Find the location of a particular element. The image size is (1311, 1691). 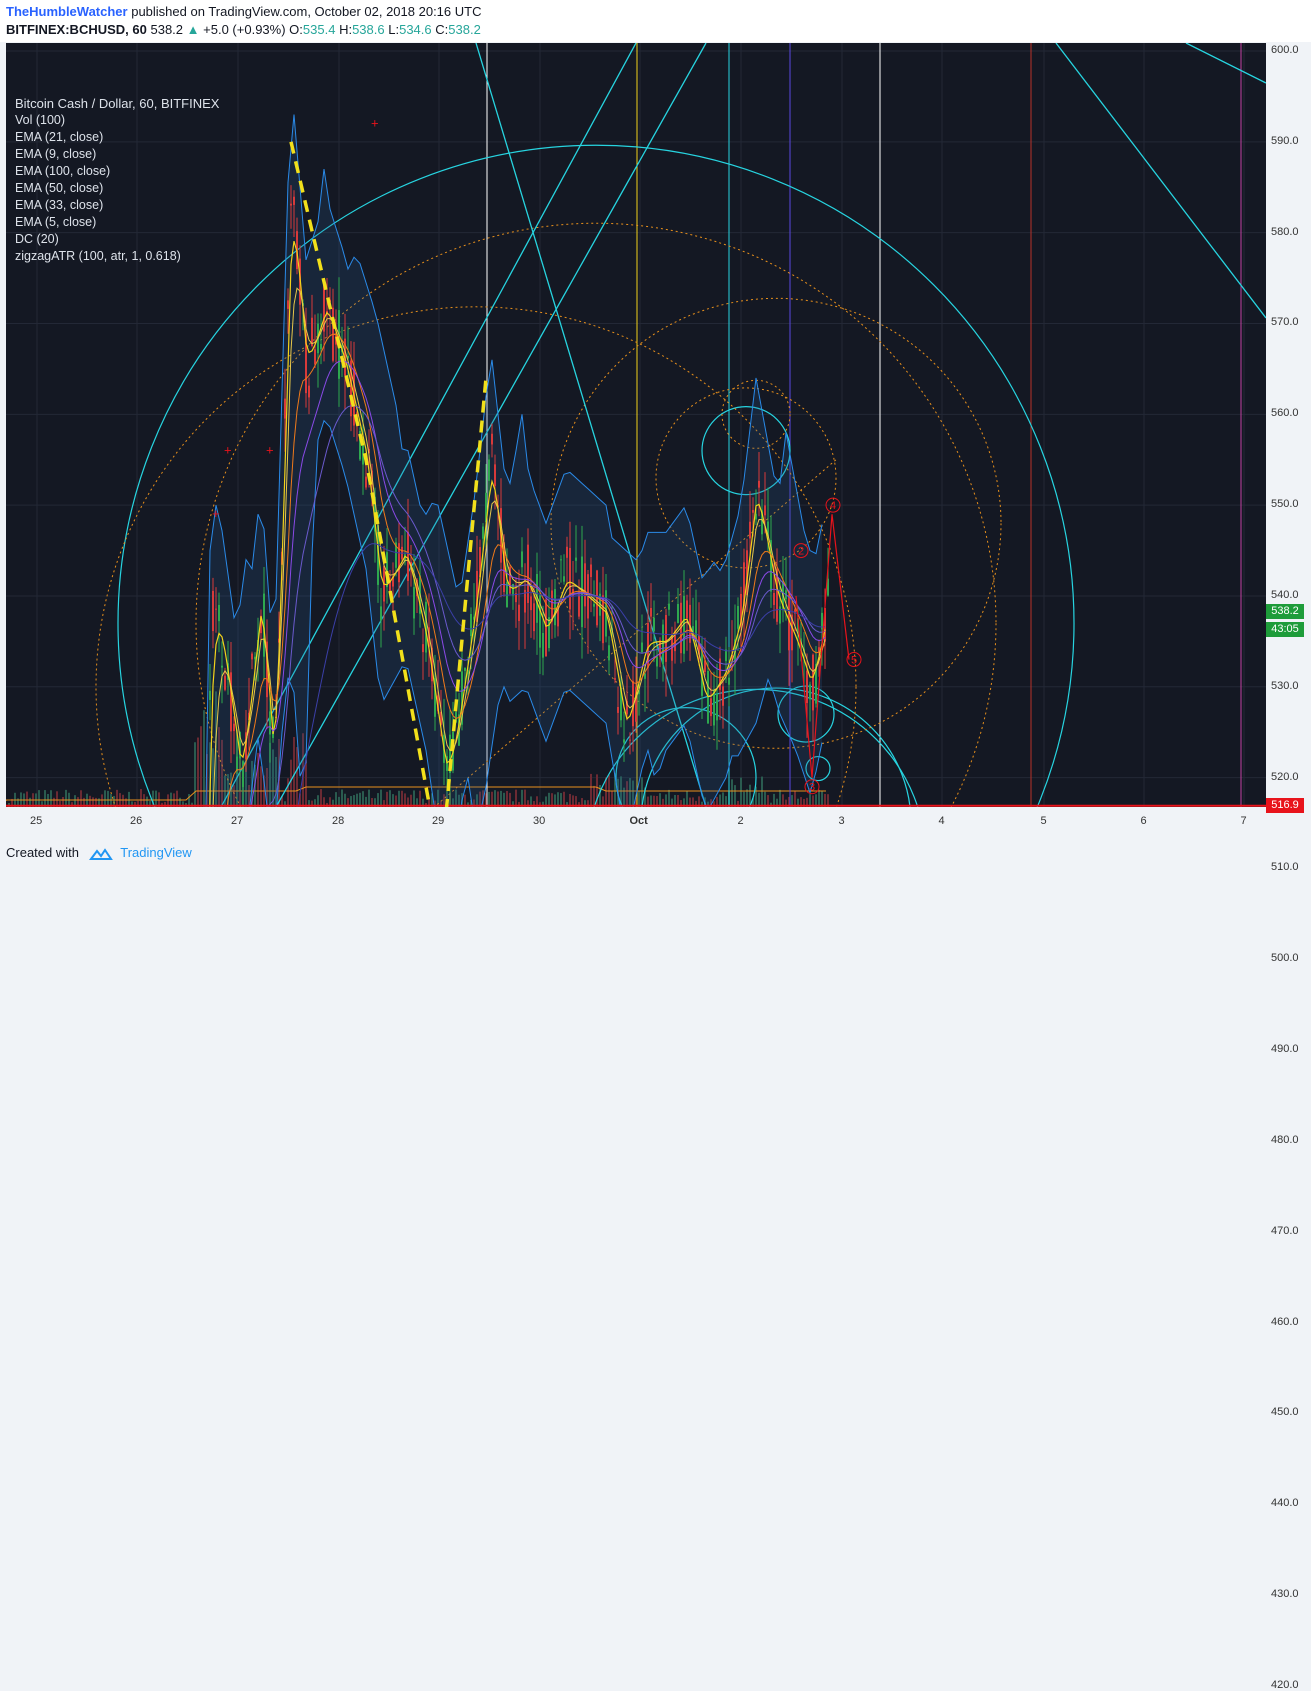

legend-indicator: EMA (21, close) is located at coordinates (117, 137).